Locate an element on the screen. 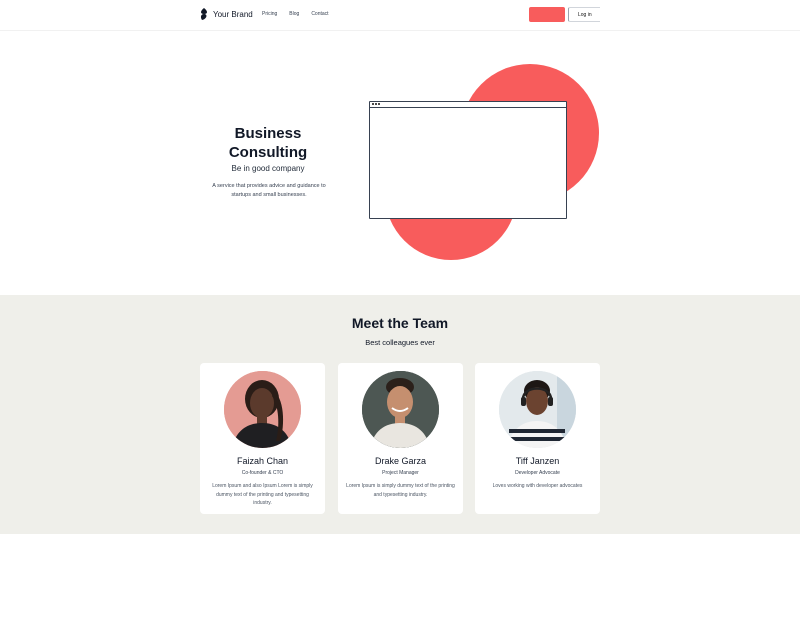  hero-subtitle: Be in good company is located at coordinates (268, 168).